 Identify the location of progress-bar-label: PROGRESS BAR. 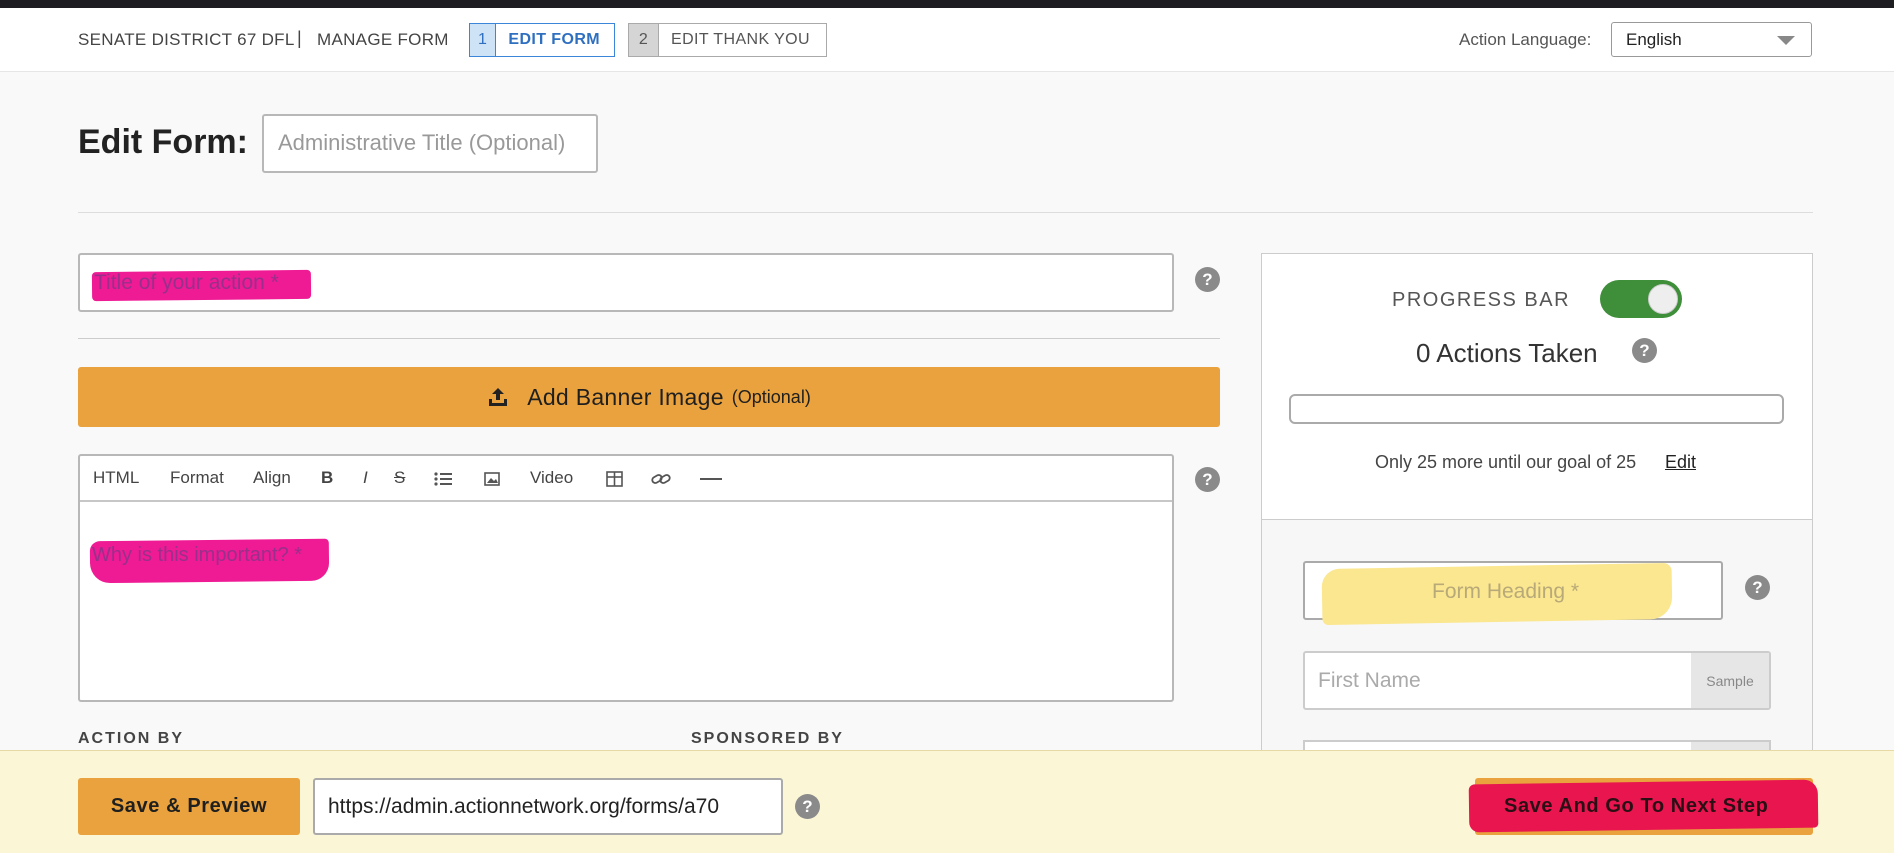
(1481, 300).